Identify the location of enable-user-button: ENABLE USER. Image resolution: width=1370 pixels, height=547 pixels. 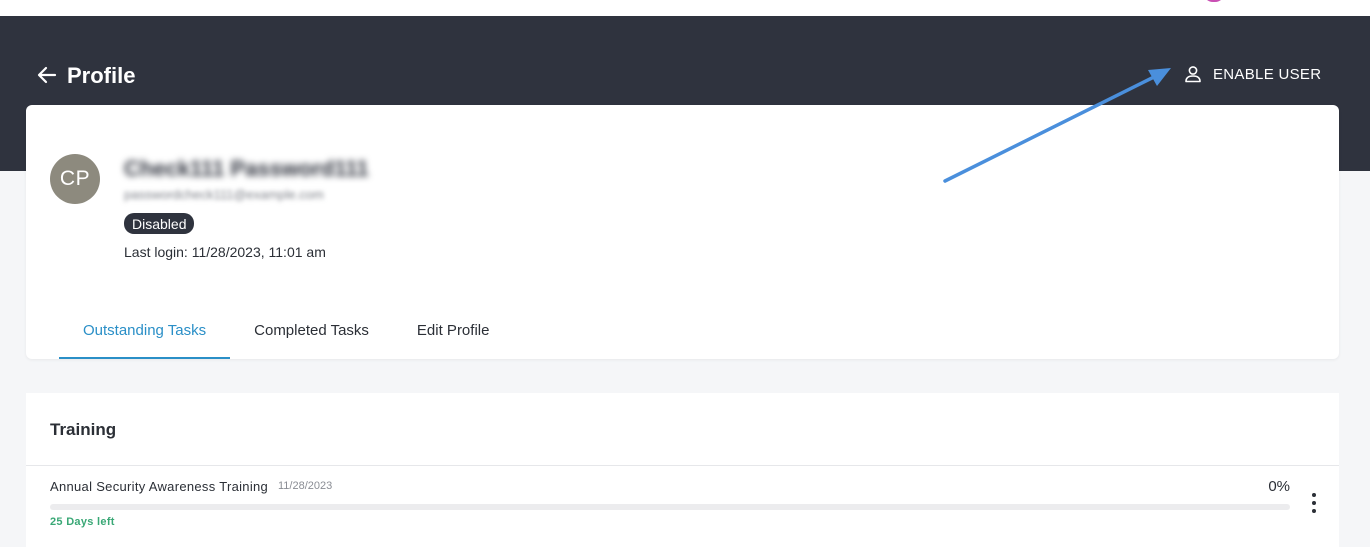
(1252, 74).